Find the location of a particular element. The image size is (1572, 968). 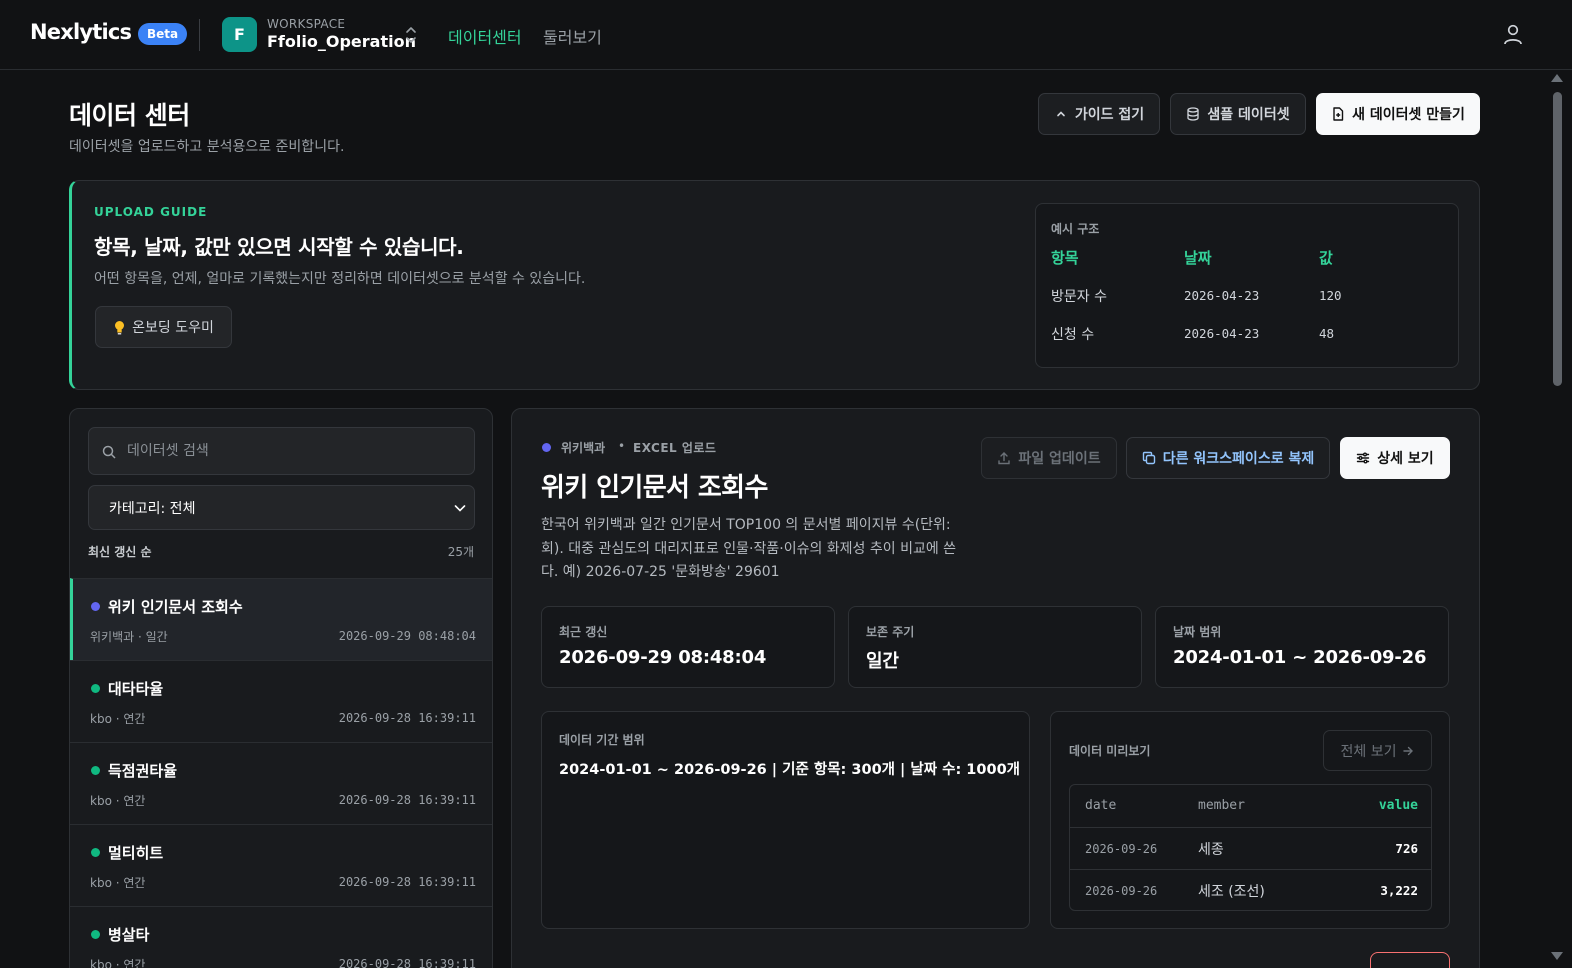

workspace-name: Ffolio_Operation is located at coordinates (341, 41).